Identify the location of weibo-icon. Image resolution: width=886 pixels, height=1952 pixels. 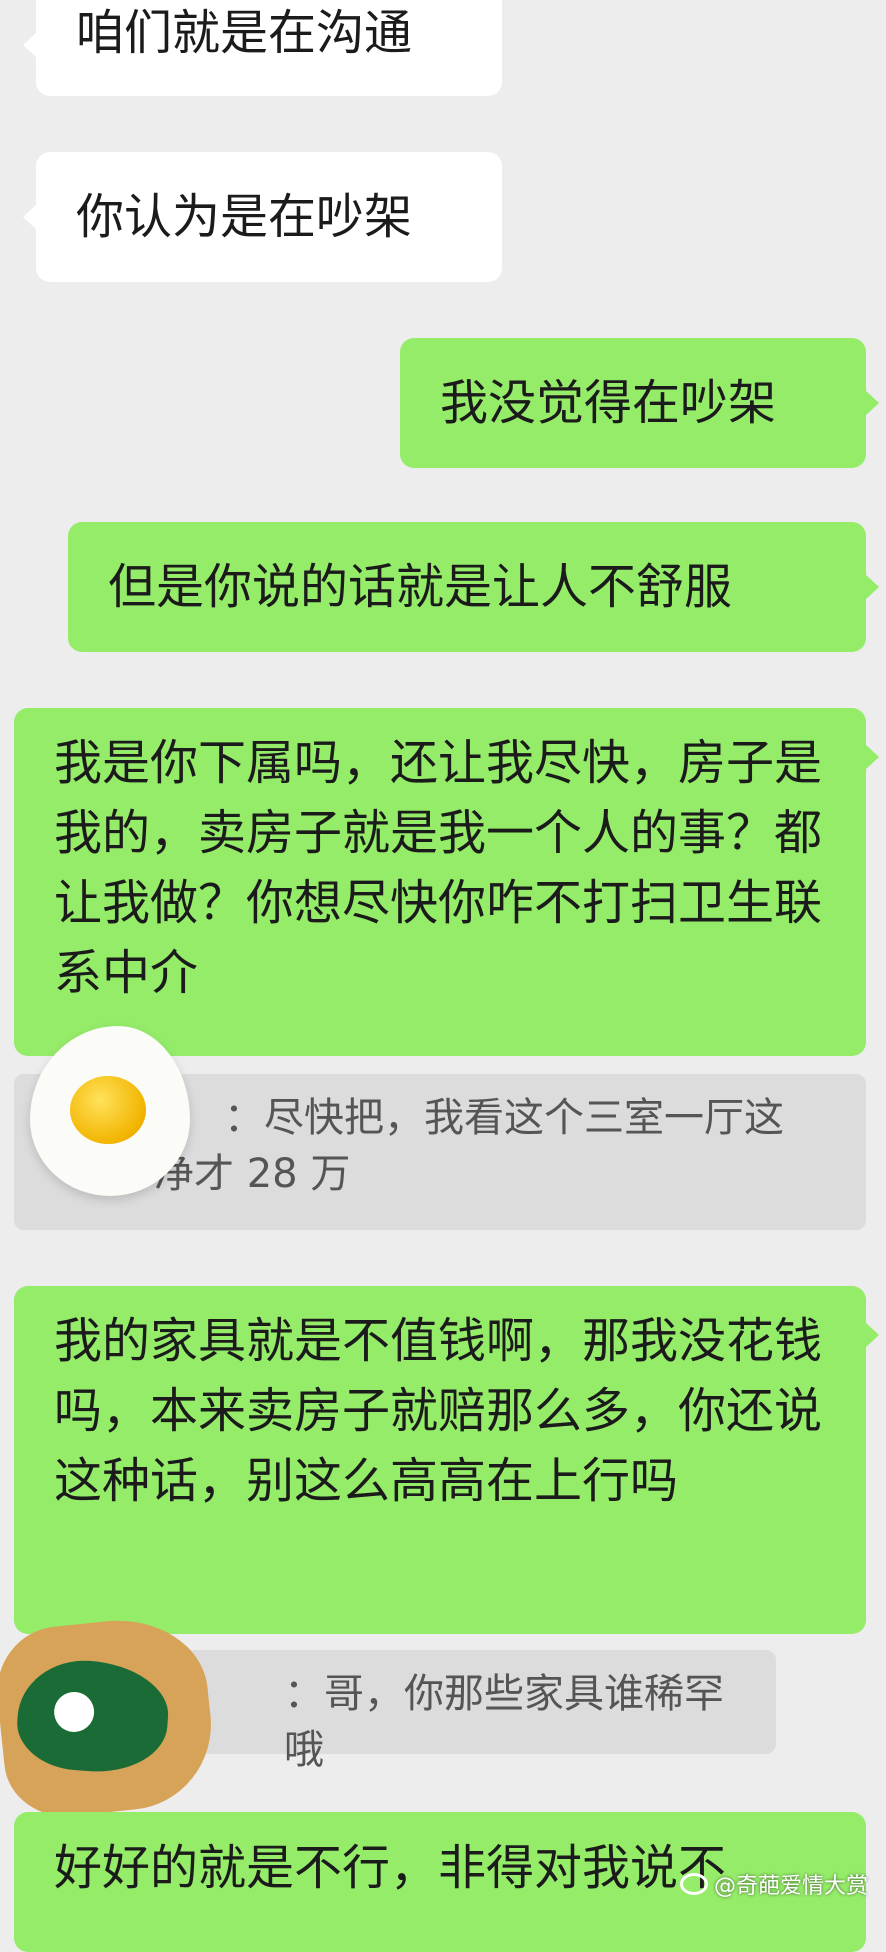
(693, 1884).